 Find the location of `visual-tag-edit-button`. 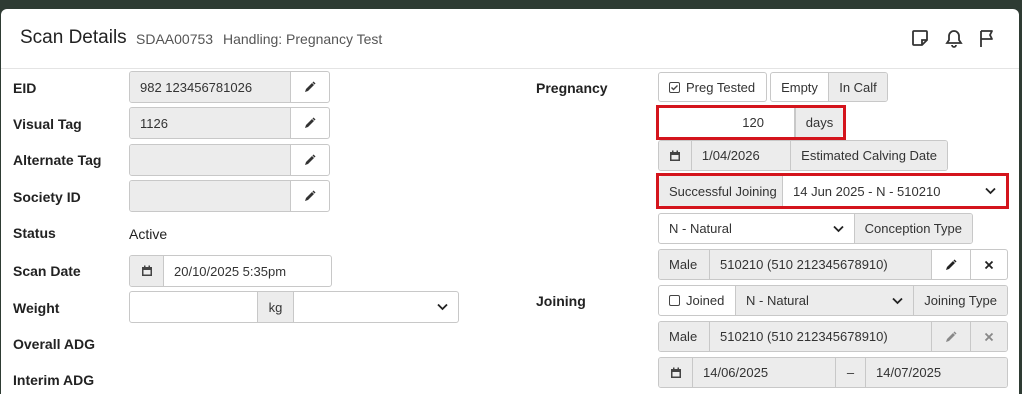

visual-tag-edit-button is located at coordinates (310, 123).